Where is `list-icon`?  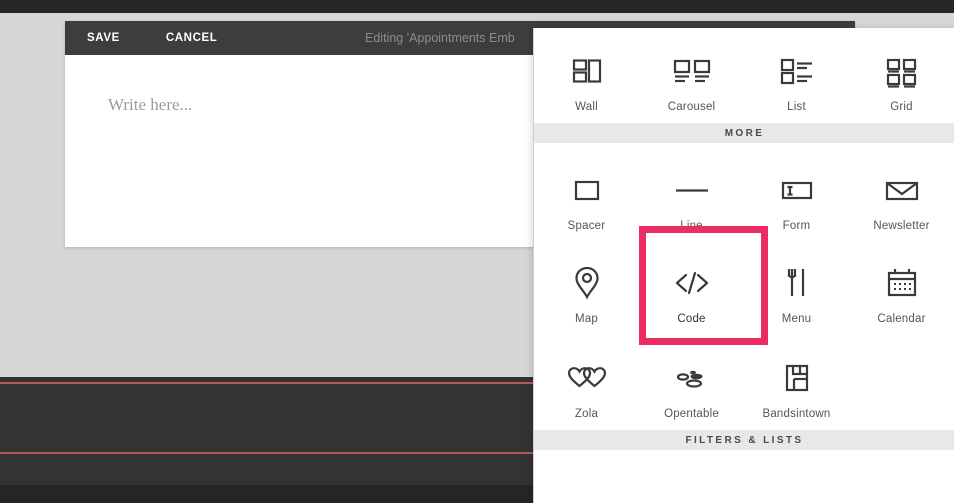
list-icon is located at coordinates (797, 71).